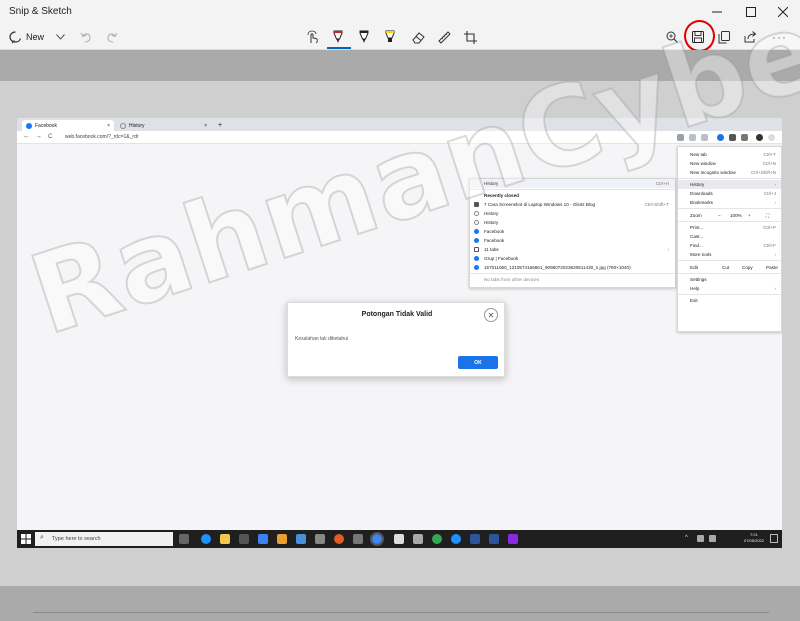 The width and height of the screenshot is (800, 621). I want to click on history-item-label: Grup | Facebook, so click(501, 258).